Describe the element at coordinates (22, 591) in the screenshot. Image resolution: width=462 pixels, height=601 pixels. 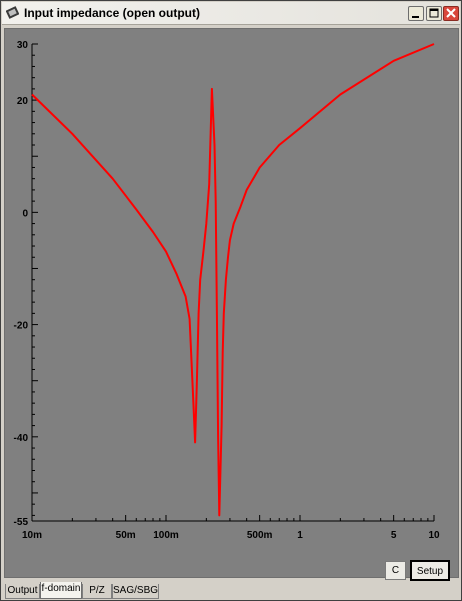
I see `tab-output: Output` at that location.